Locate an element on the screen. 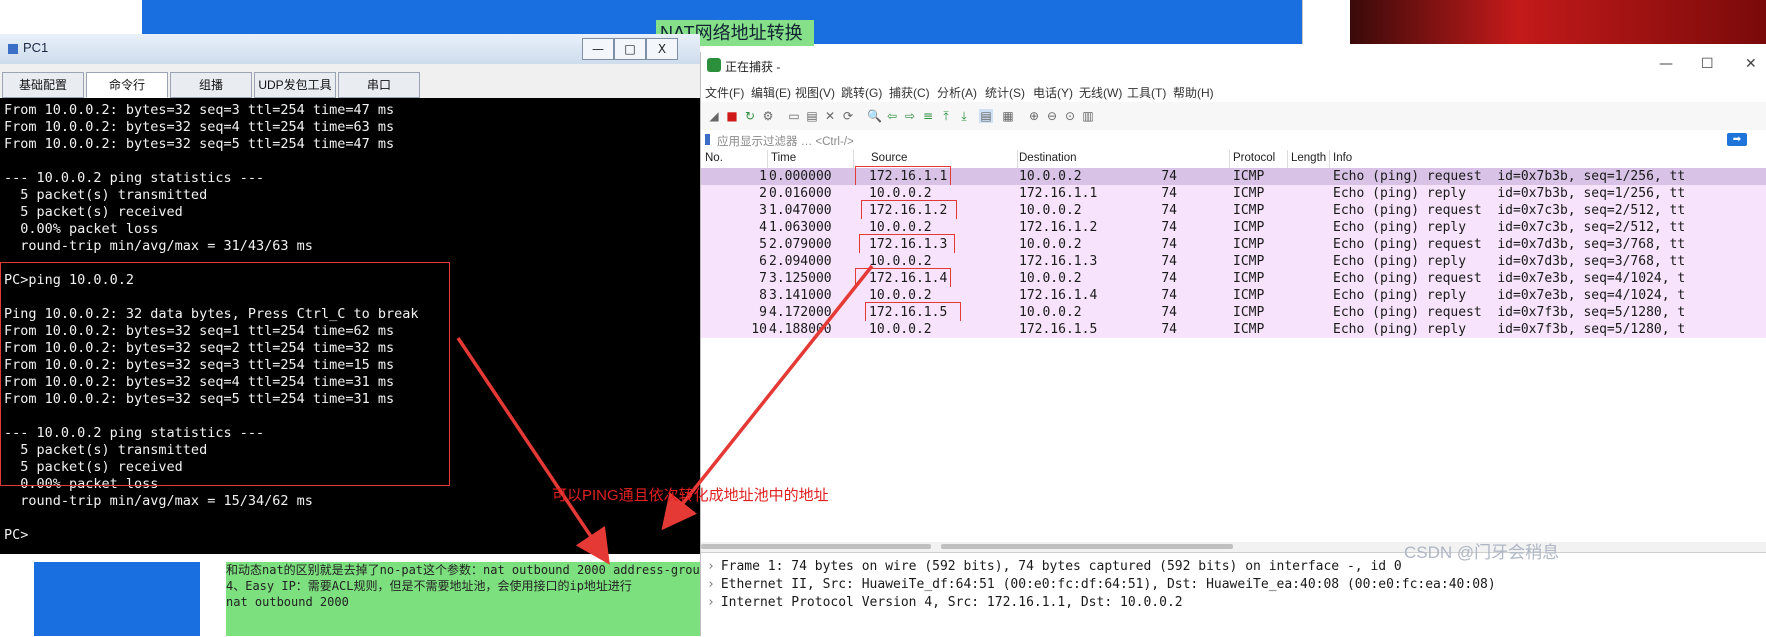 Image resolution: width=1766 pixels, height=637 pixels. arrow-from-terminal is located at coordinates (533, 451).